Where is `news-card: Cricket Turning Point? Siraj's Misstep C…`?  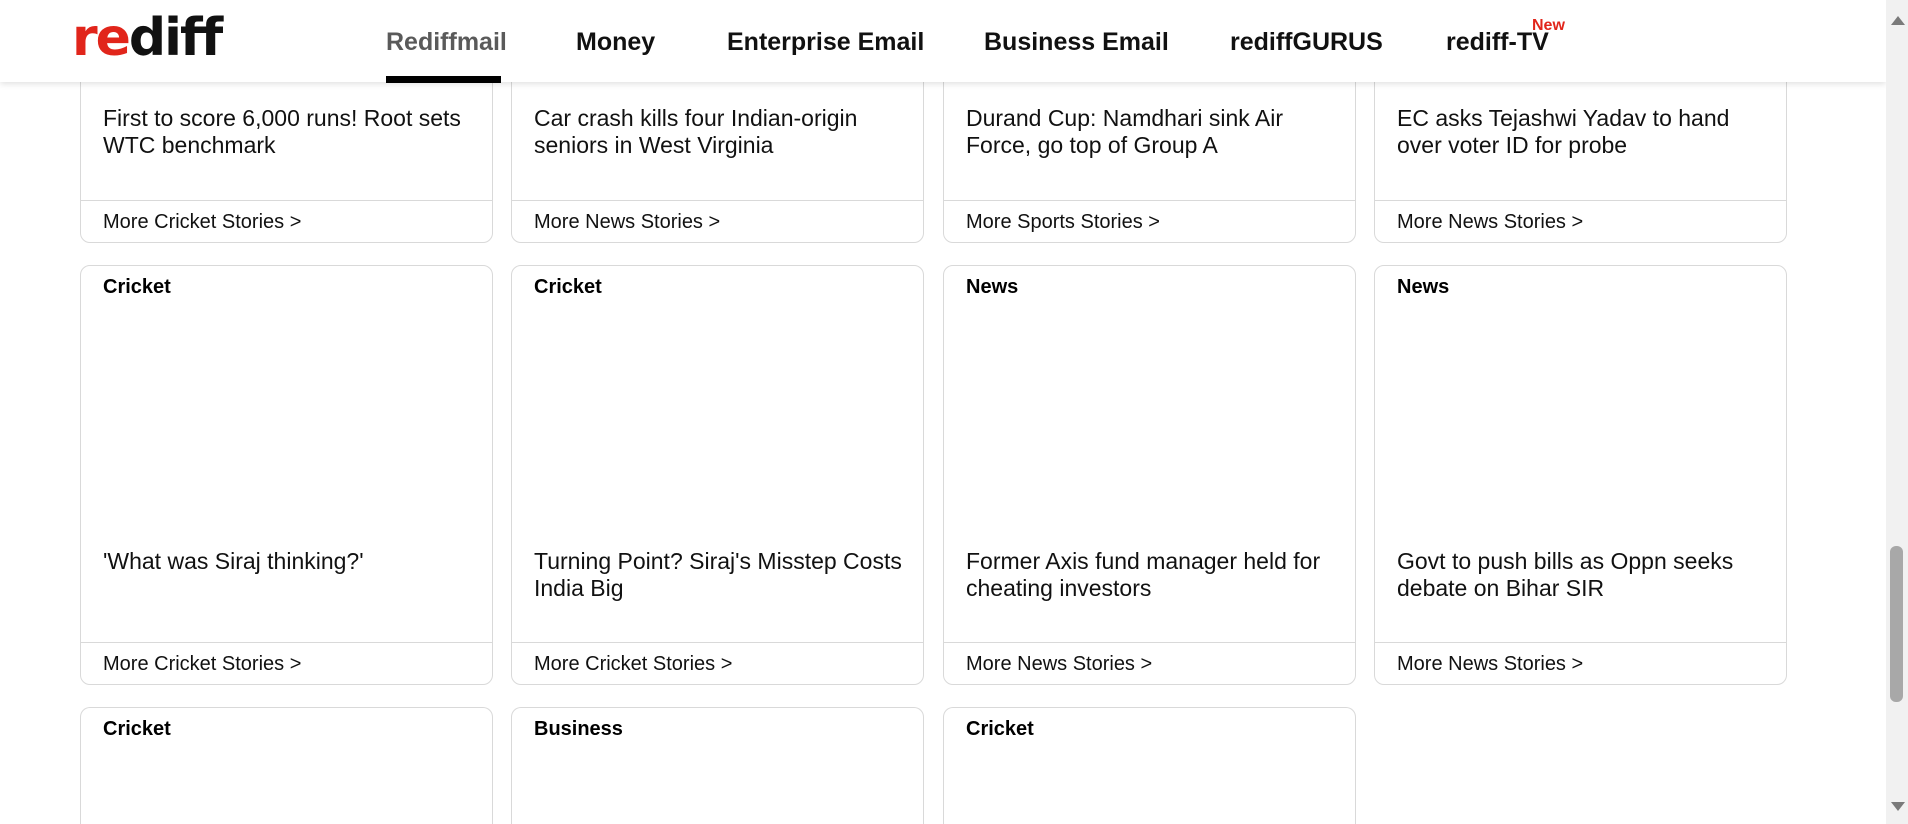
news-card: Cricket Turning Point? Siraj's Misstep C… is located at coordinates (717, 475).